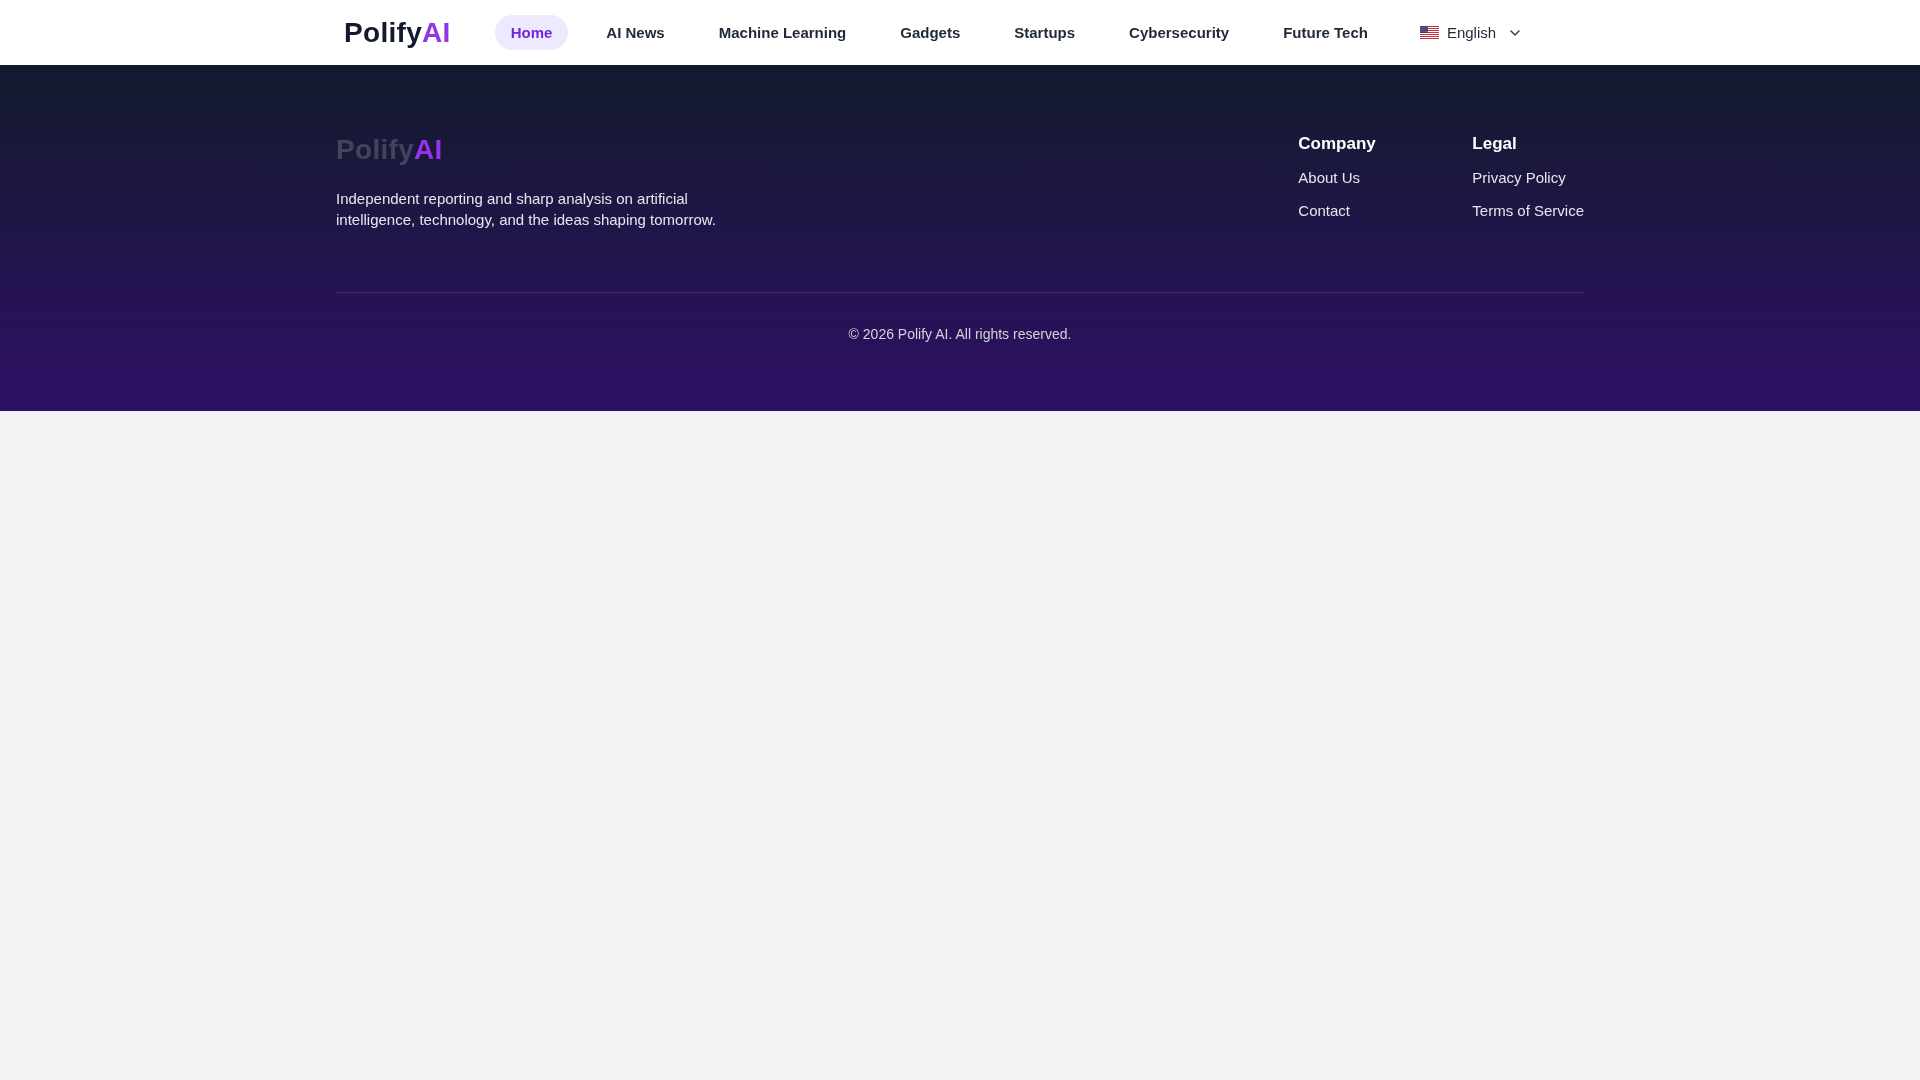 The image size is (1920, 1080). Describe the element at coordinates (1045, 32) in the screenshot. I see `nav-link: Startups` at that location.